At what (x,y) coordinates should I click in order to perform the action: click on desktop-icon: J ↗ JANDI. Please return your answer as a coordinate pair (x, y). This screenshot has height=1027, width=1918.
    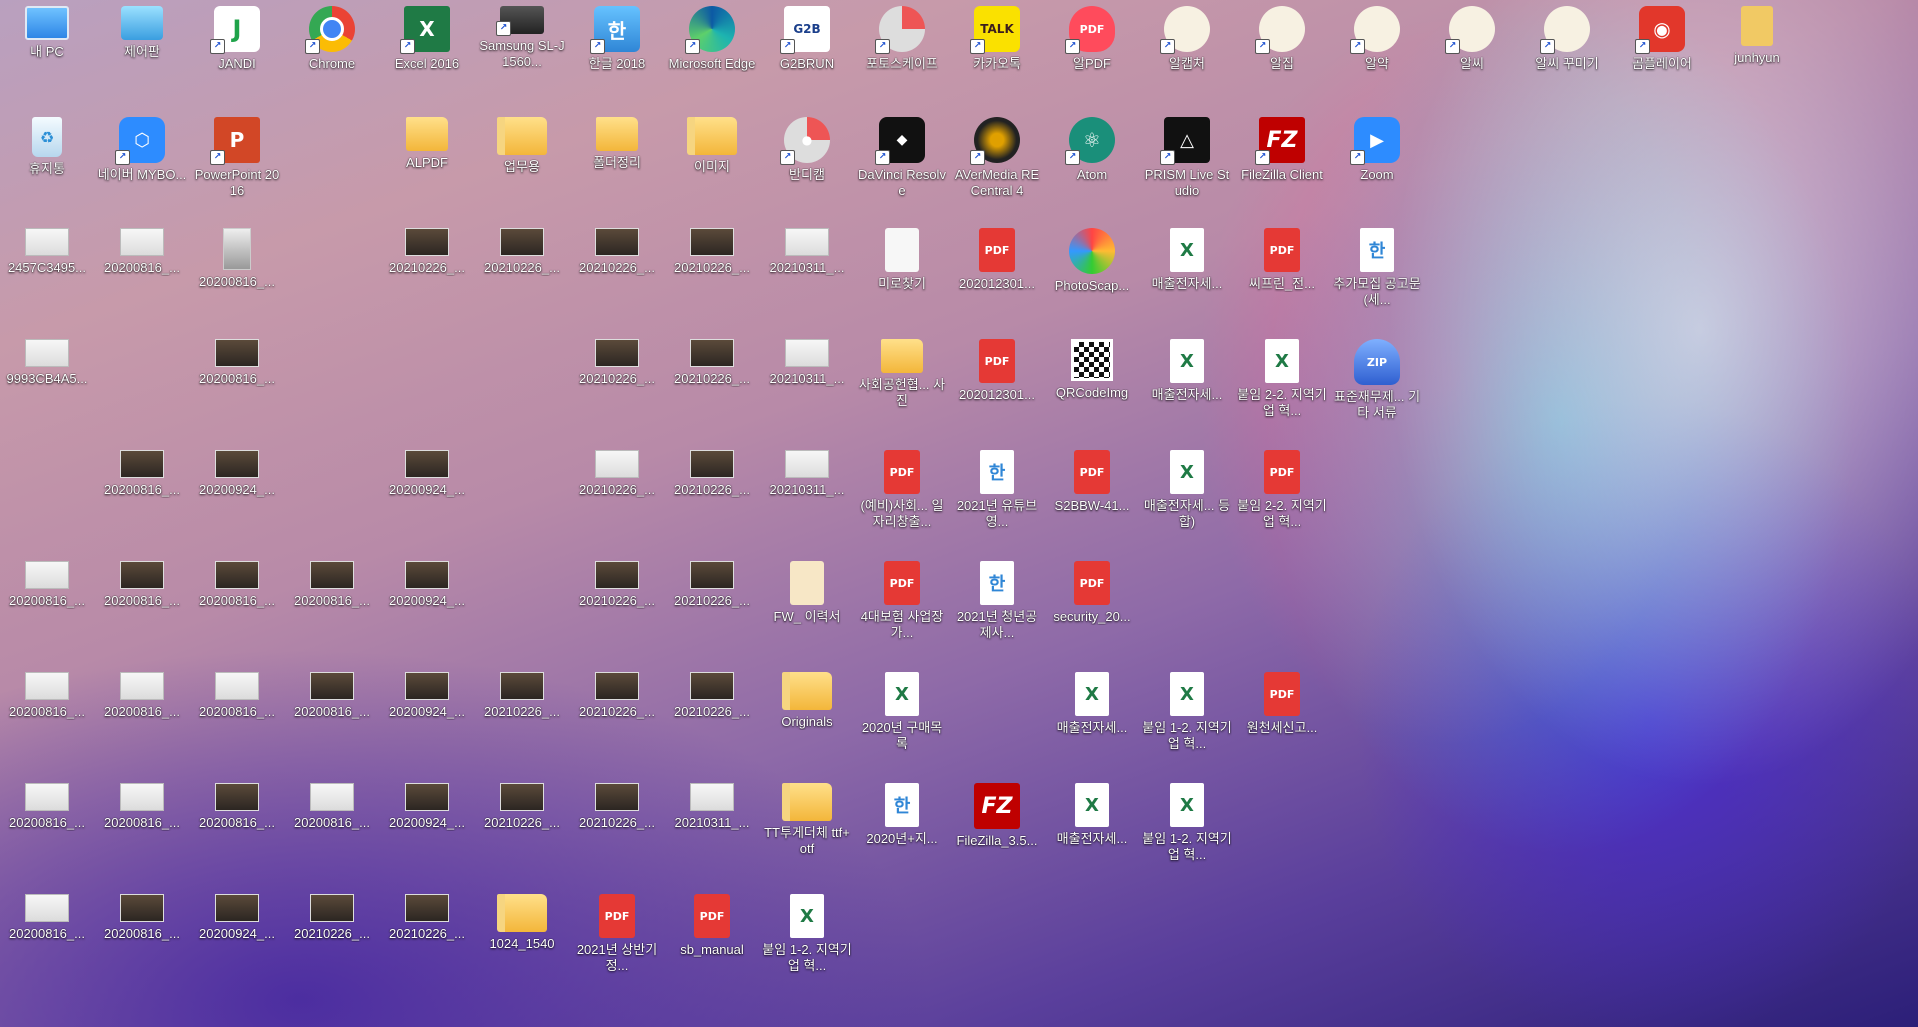
    Looking at the image, I should click on (237, 52).